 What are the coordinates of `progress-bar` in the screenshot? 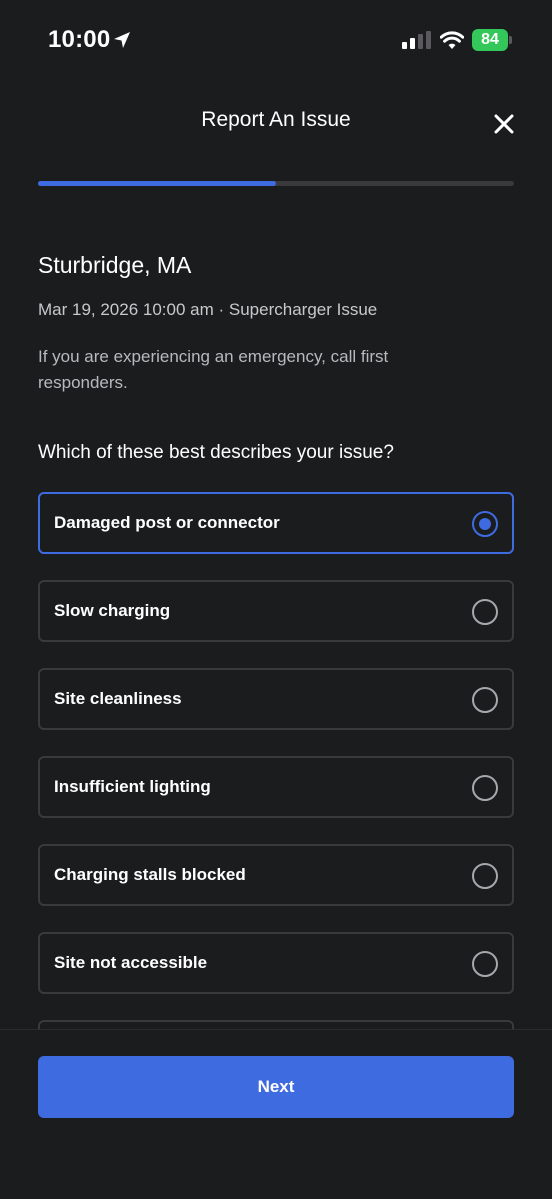 It's located at (276, 183).